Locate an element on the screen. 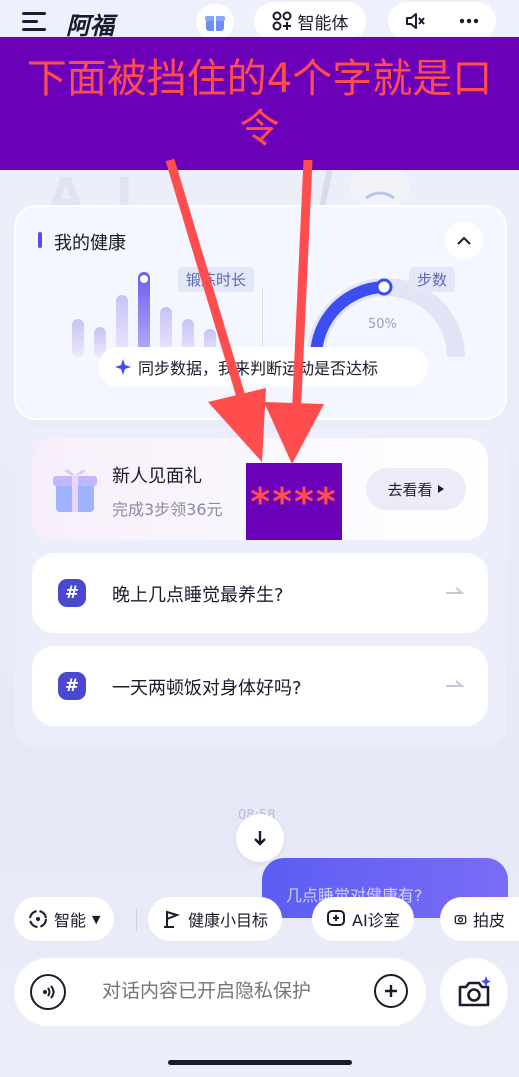 The width and height of the screenshot is (519, 1077). gift-button is located at coordinates (215, 22).